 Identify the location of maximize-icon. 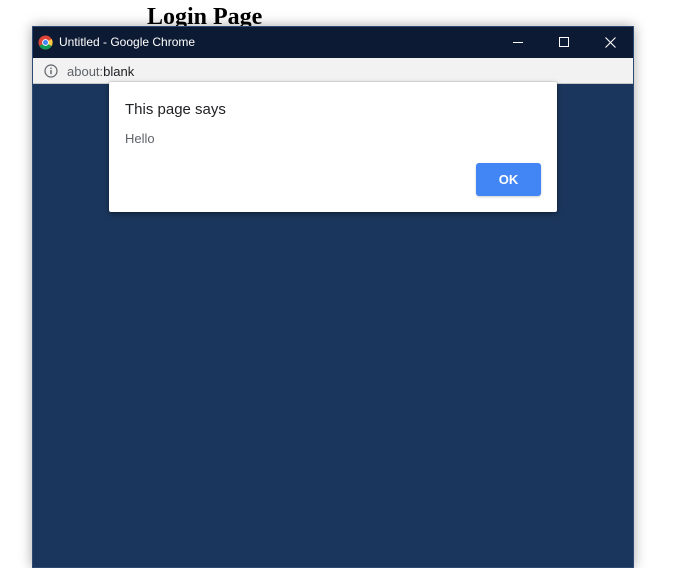
(564, 42).